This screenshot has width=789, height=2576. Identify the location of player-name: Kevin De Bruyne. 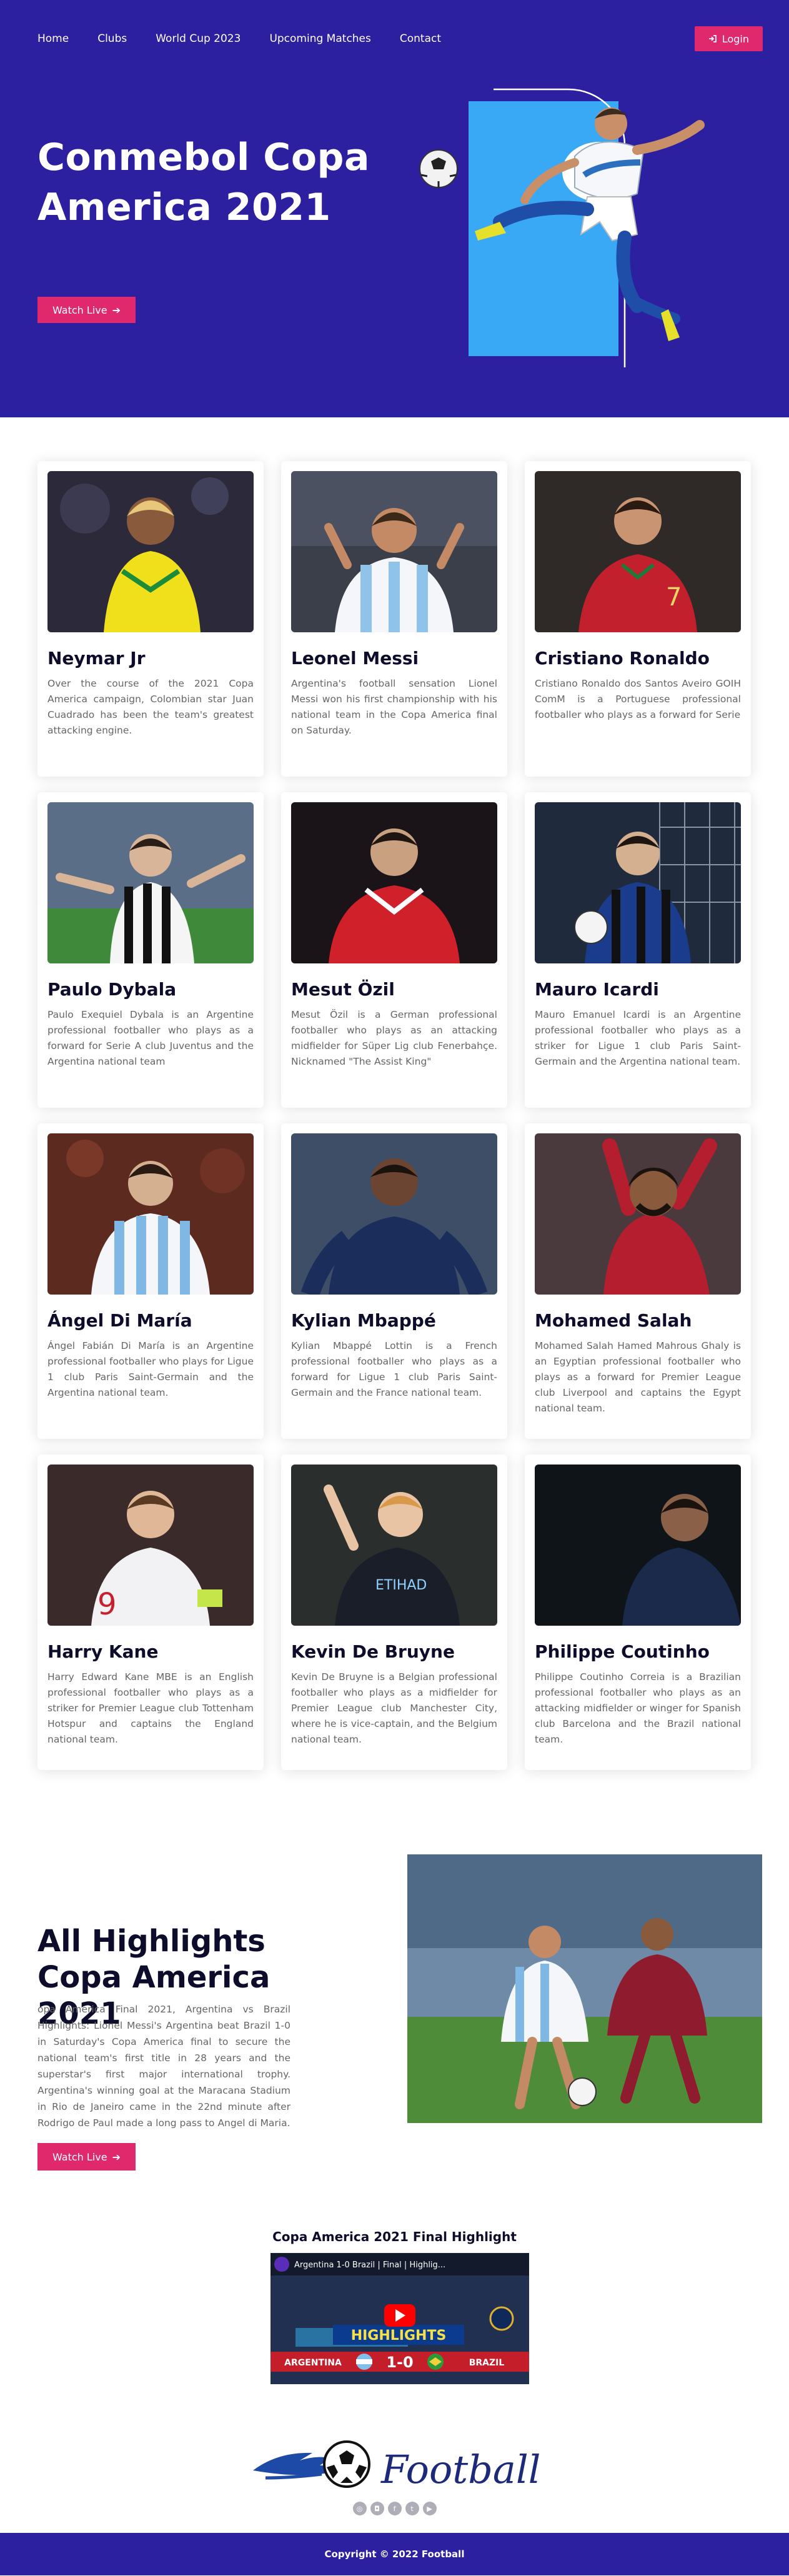
(373, 1651).